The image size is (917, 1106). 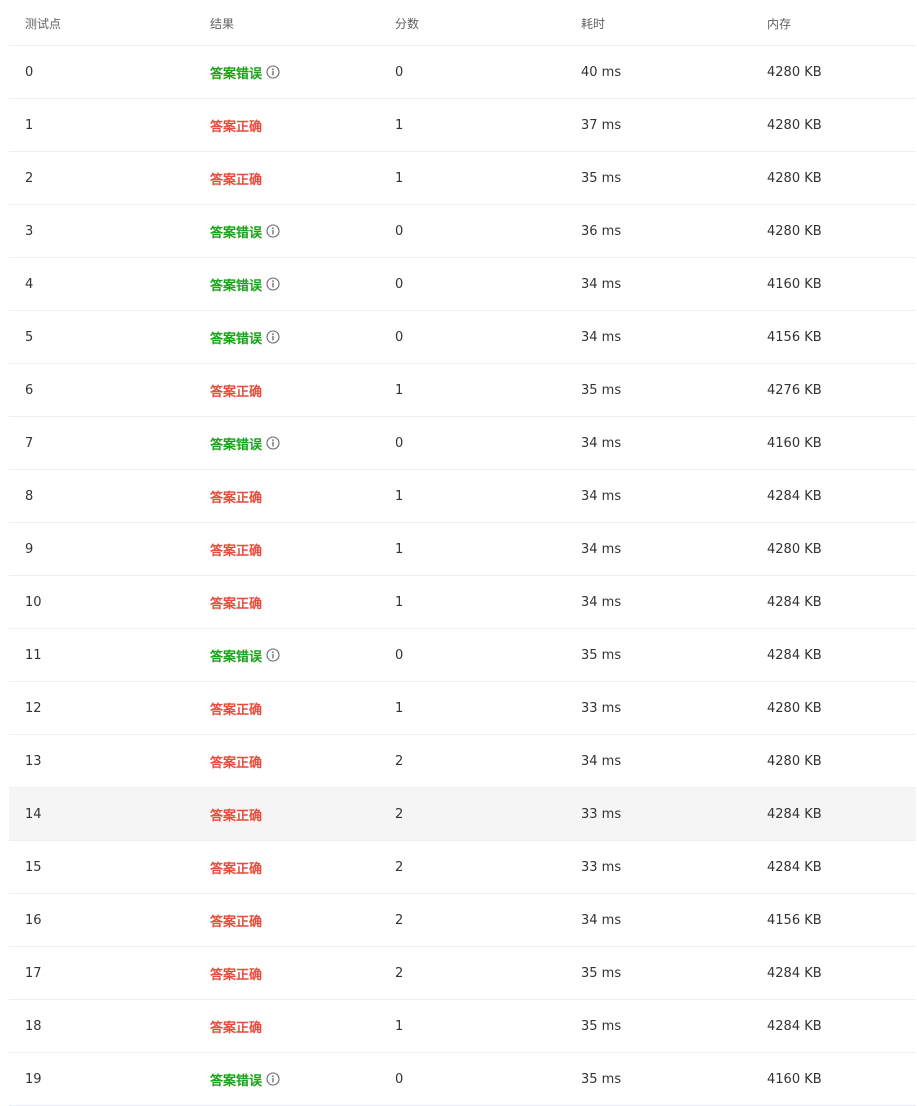 What do you see at coordinates (462, 814) in the screenshot?
I see `table-row: 14 答案正确 2 33 ms 4284 KB` at bounding box center [462, 814].